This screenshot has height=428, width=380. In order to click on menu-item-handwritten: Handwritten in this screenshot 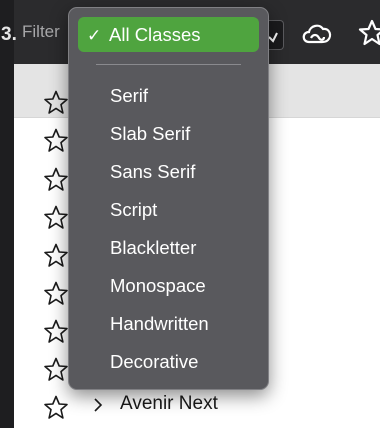, I will do `click(159, 324)`.